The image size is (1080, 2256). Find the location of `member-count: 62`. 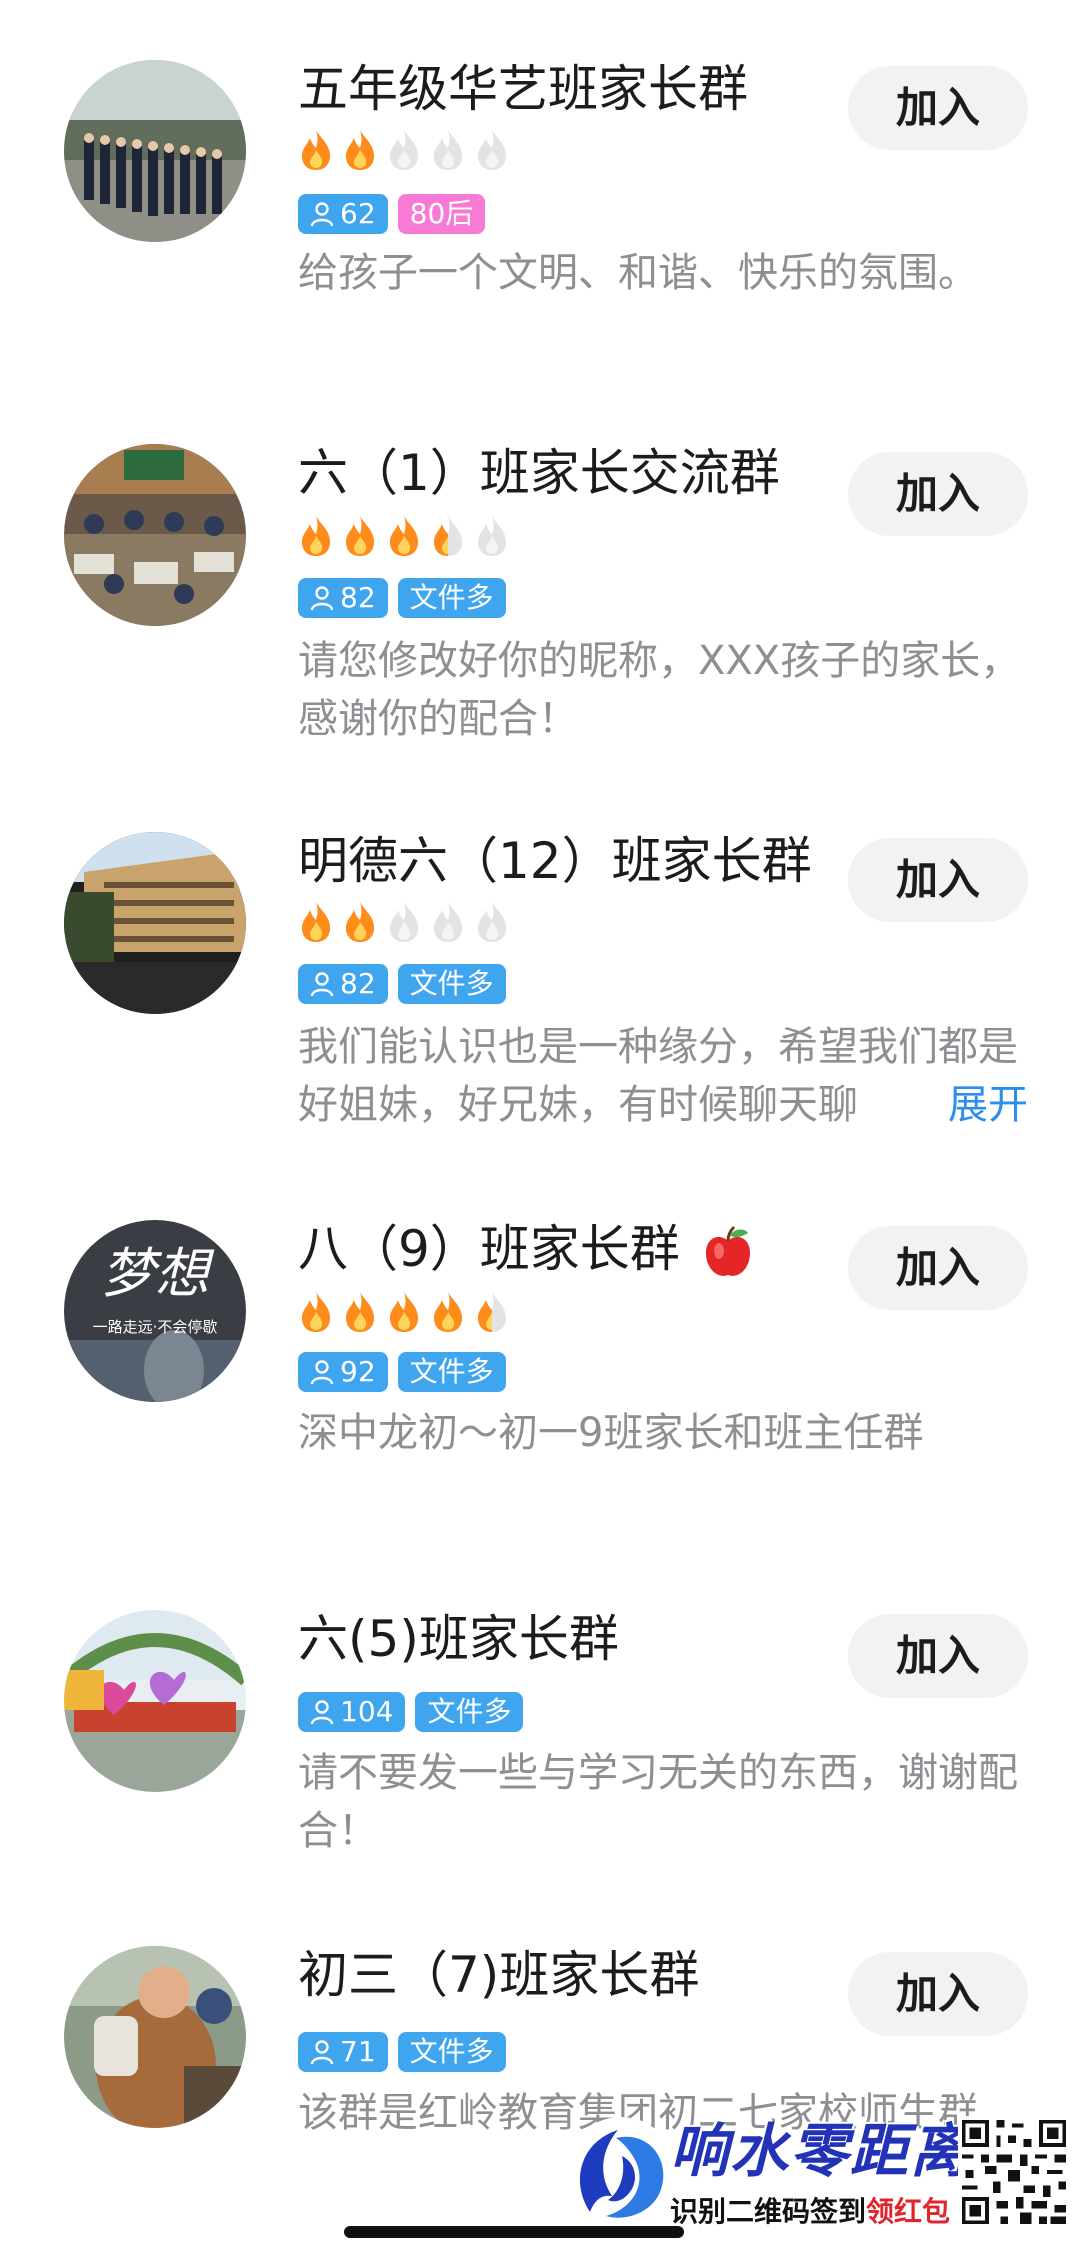

member-count: 62 is located at coordinates (358, 213).